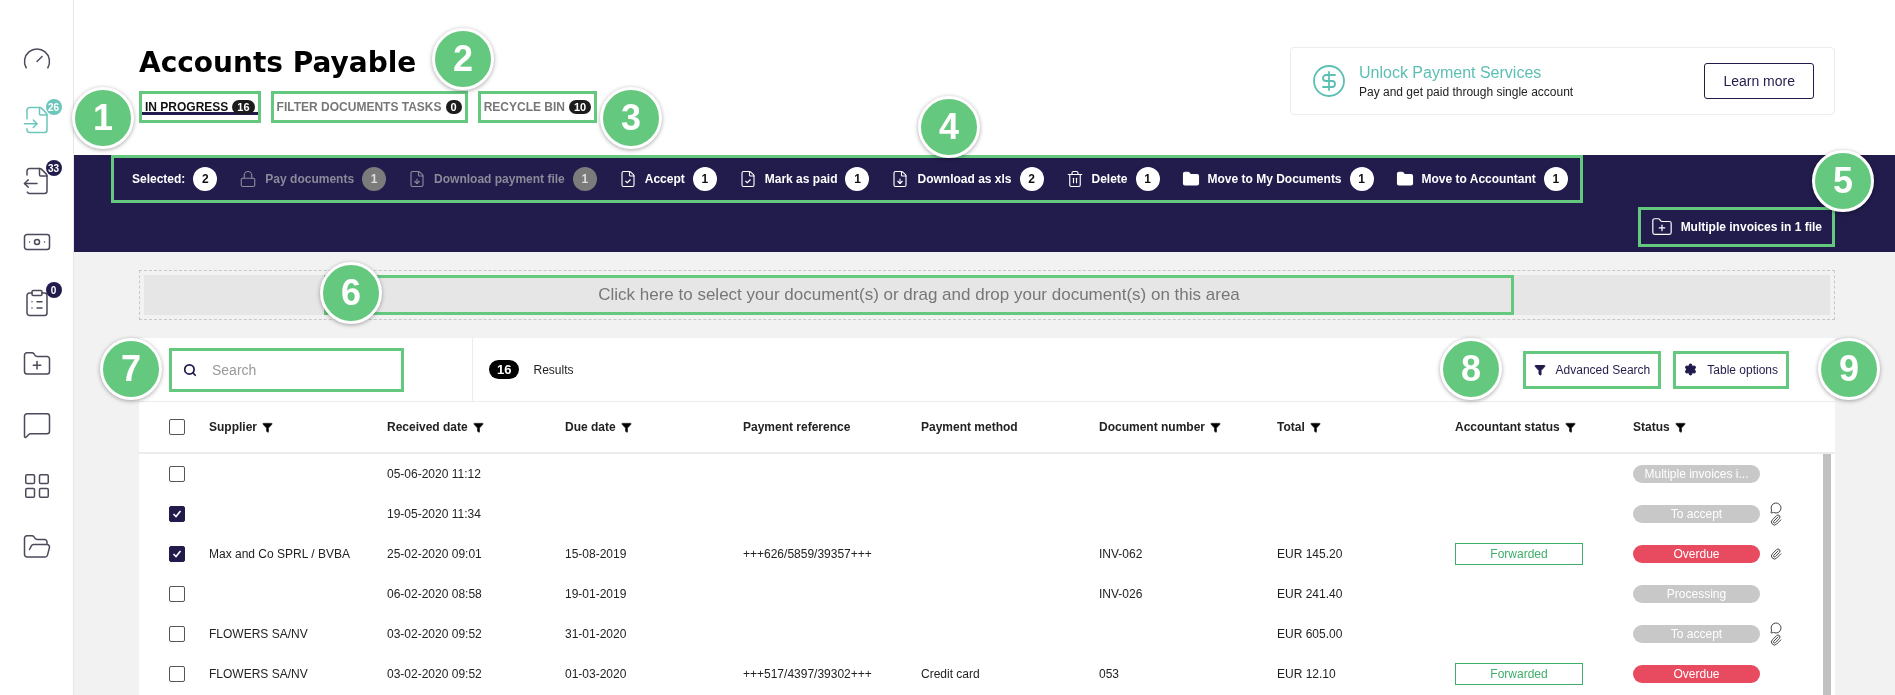 This screenshot has height=695, width=1895. I want to click on multiple-invoices-button: Multiple invoices in 1 file, so click(1736, 227).